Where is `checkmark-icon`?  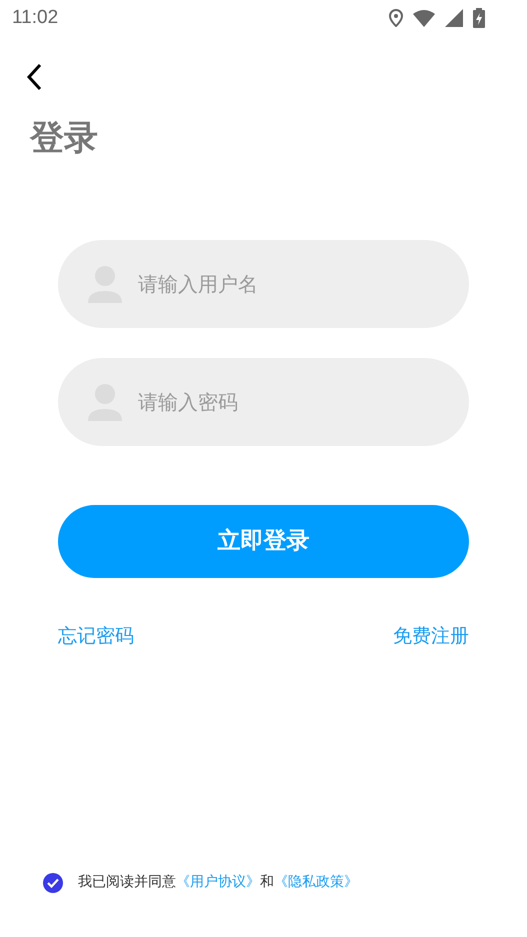 checkmark-icon is located at coordinates (53, 883).